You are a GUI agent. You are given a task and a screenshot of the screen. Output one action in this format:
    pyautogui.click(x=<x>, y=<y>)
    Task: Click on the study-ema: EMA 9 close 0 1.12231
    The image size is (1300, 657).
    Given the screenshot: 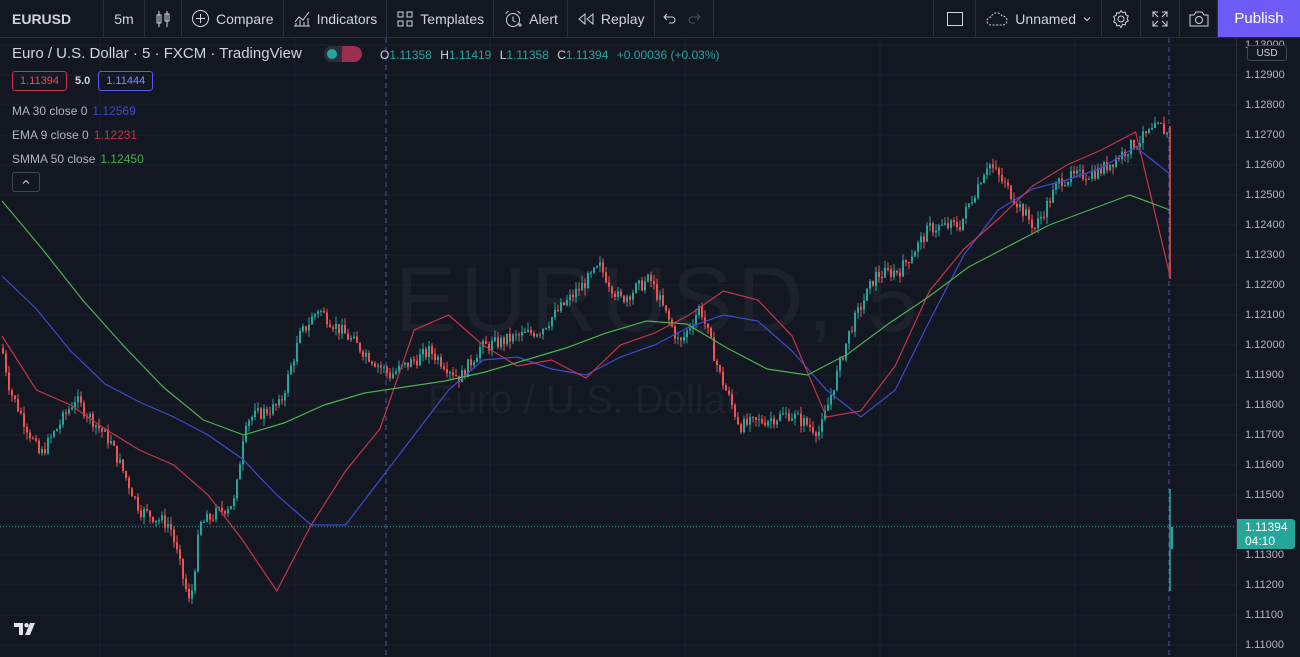 What is the action you would take?
    pyautogui.click(x=74, y=135)
    